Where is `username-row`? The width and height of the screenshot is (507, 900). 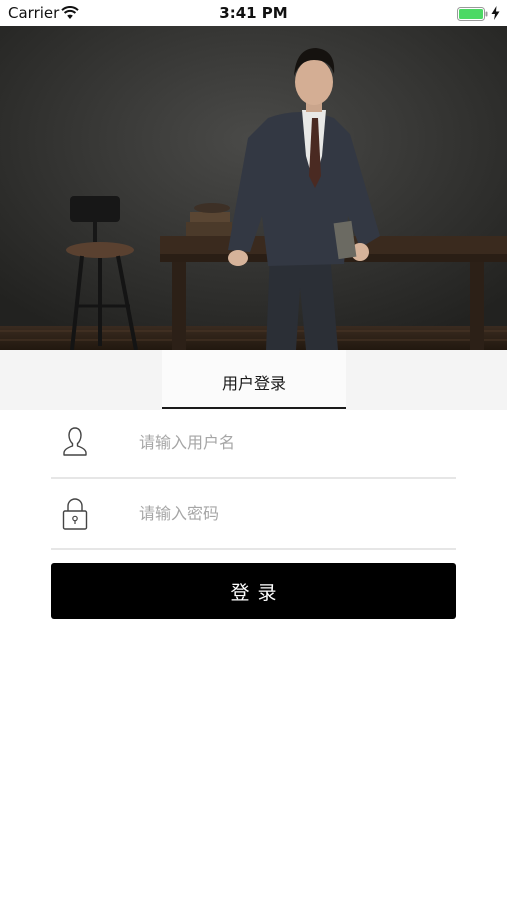
username-row is located at coordinates (253, 444).